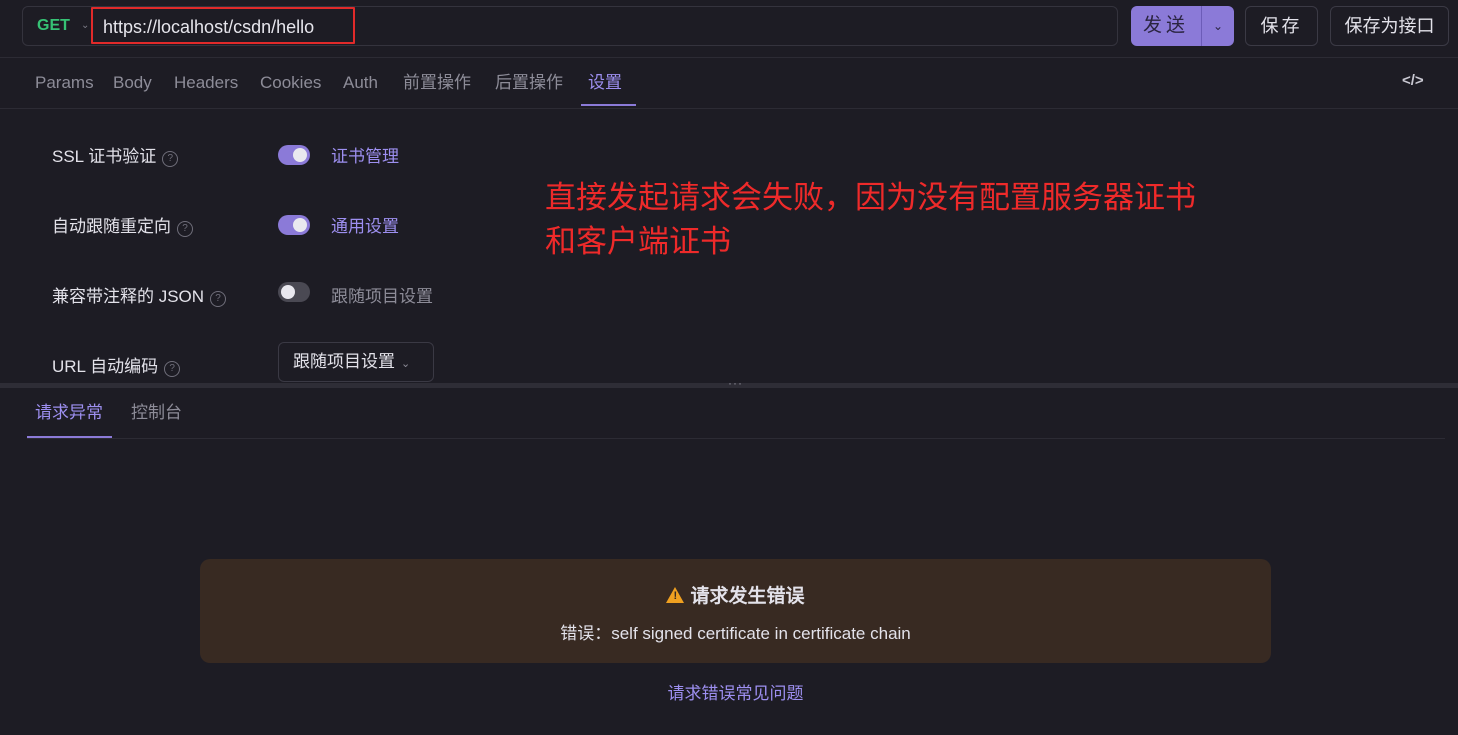 The image size is (1458, 735). I want to click on tab-post-operations: 后置操作, so click(529, 83).